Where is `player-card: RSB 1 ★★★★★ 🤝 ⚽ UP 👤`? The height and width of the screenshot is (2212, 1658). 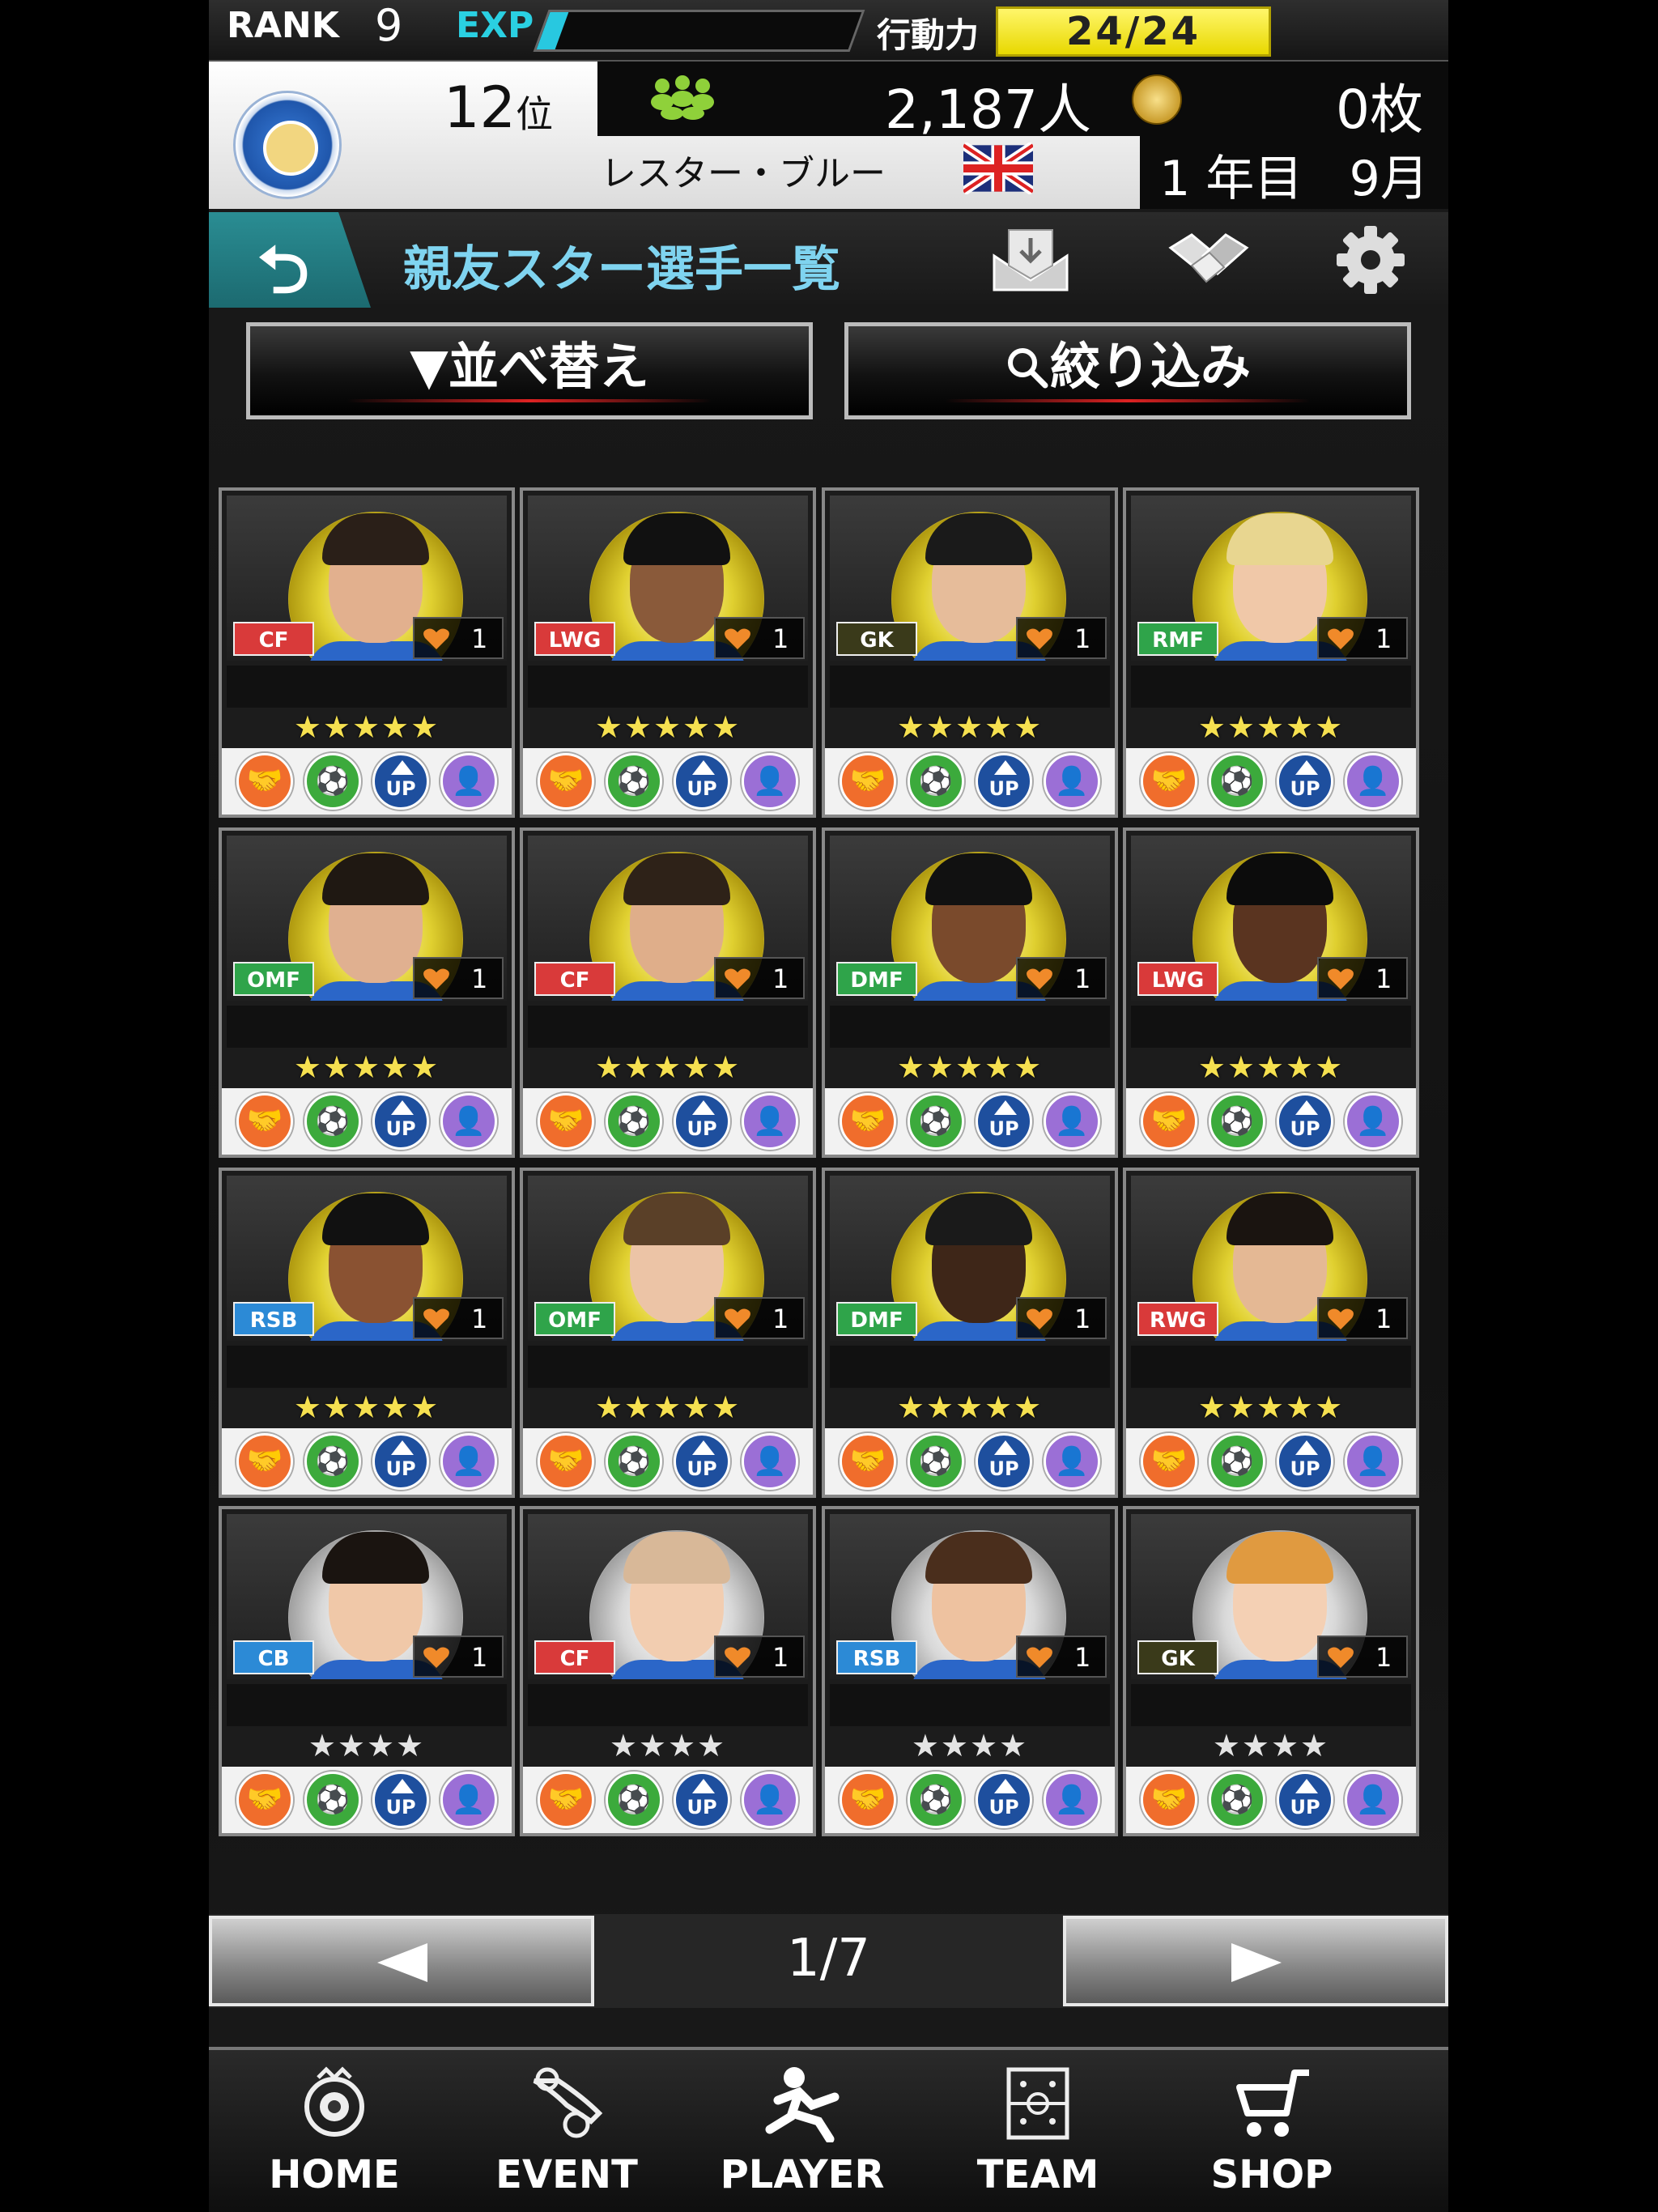
player-card: RSB 1 ★★★★★ 🤝 ⚽ UP 👤 is located at coordinates (367, 1333).